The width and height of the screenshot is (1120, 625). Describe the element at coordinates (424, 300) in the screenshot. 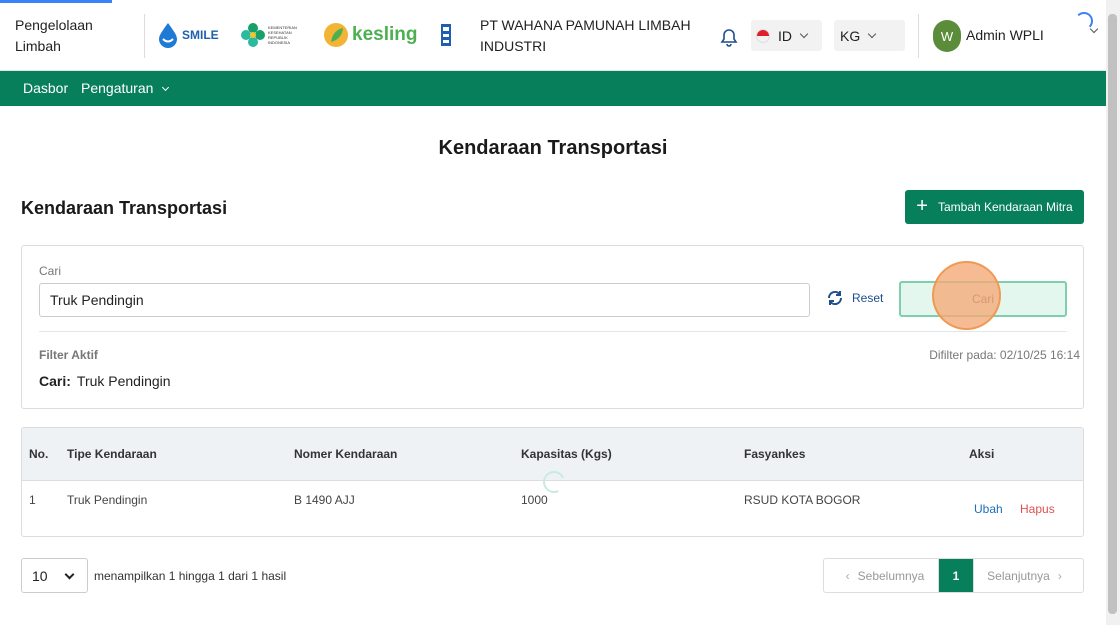

I see `search-input` at that location.